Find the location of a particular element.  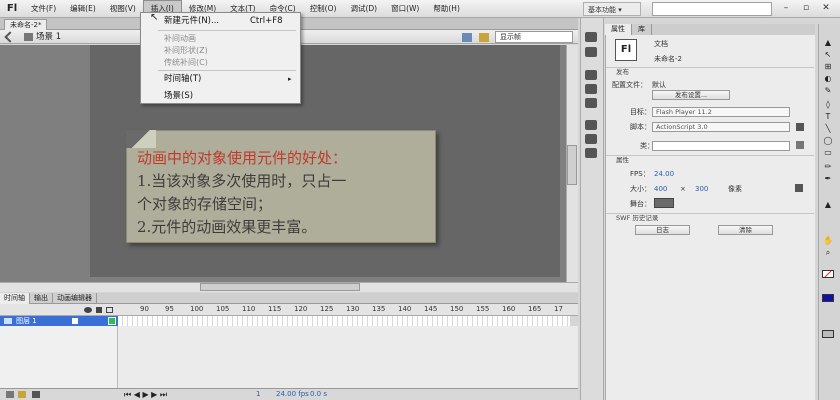

ruler-label: 90 is located at coordinates (144, 309).